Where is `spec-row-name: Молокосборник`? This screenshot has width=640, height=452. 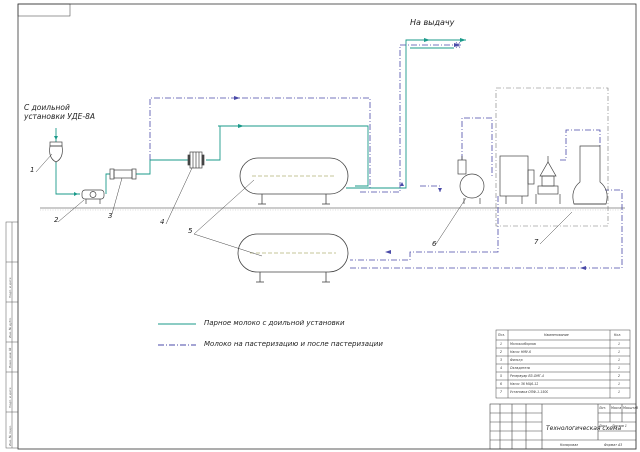 spec-row-name: Молокосборник is located at coordinates (523, 344).